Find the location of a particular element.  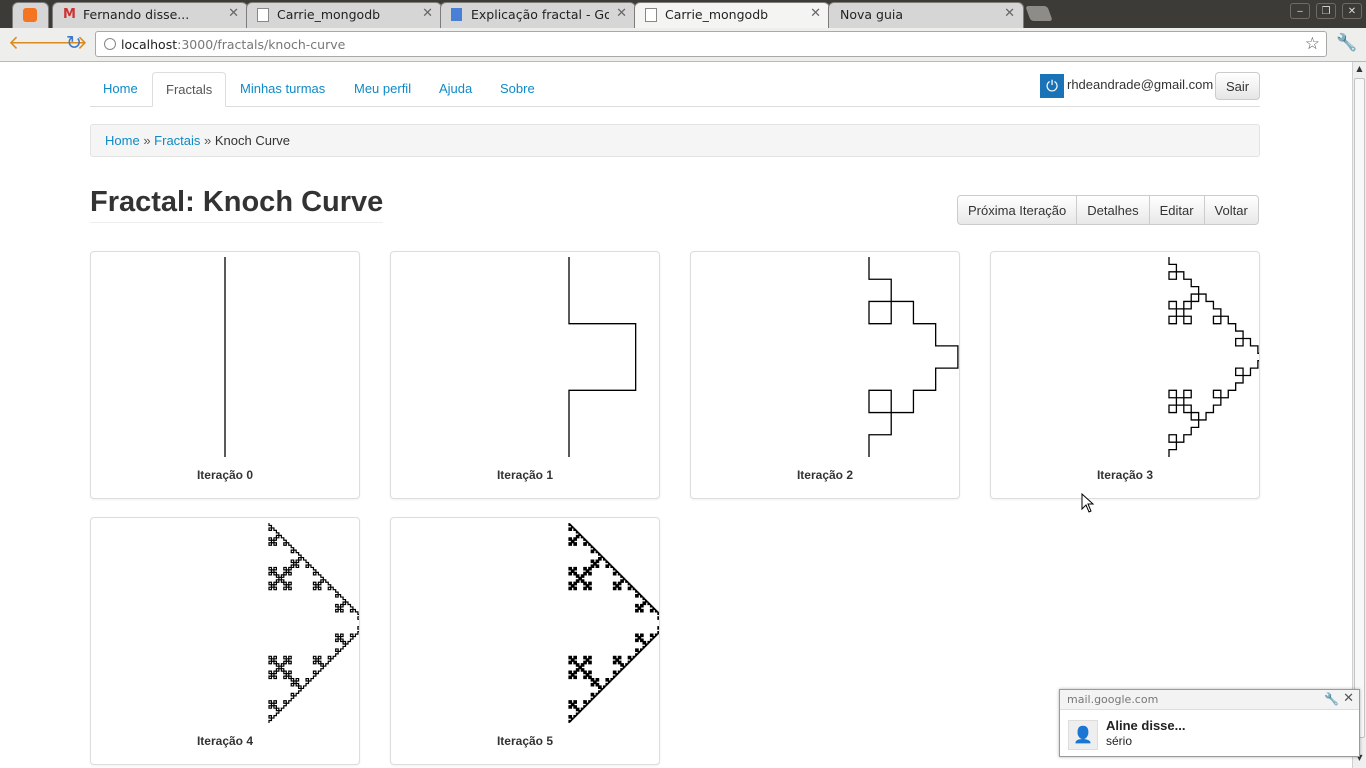

logout-button: Sair is located at coordinates (1237, 86).